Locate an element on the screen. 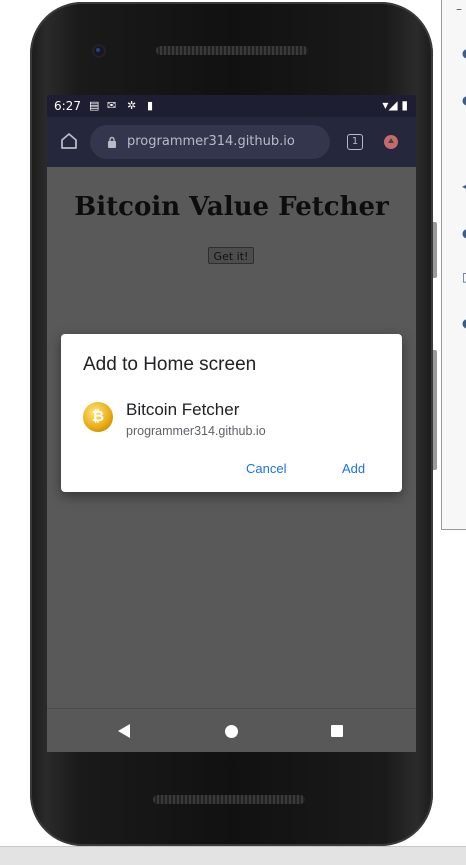 This screenshot has width=466, height=865. sd-card-icon: ▮ is located at coordinates (150, 105).